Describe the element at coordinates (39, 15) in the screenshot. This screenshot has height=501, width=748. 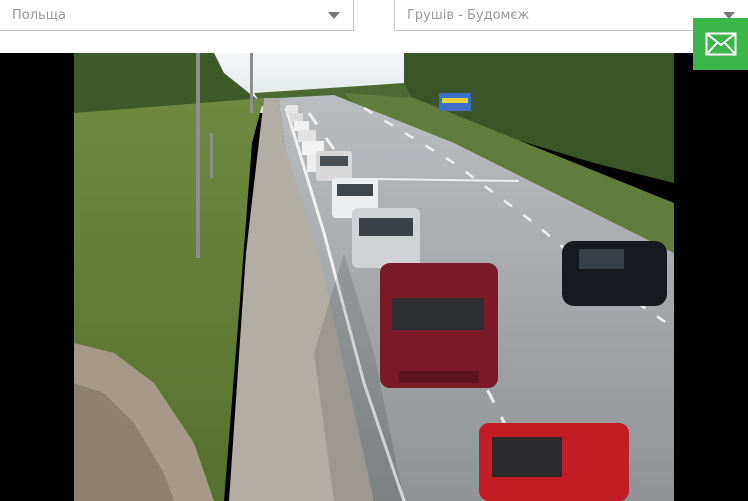
I see `country-select-value: Польща` at that location.